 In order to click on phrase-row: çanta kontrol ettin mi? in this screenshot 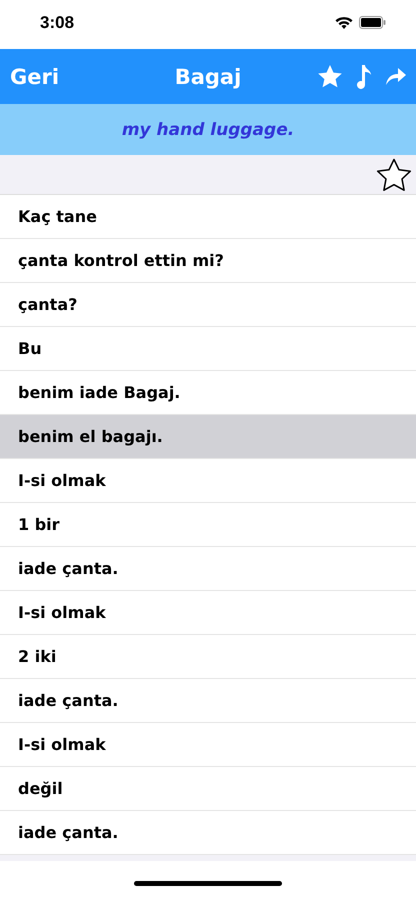, I will do `click(208, 261)`.